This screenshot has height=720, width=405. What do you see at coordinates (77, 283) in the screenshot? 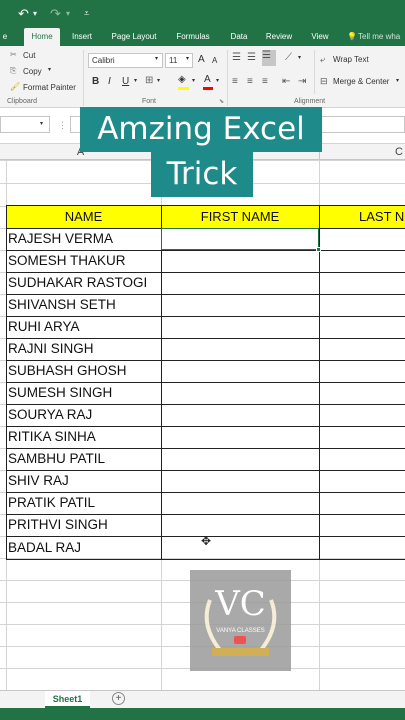
I see `cell-name: SUDHAKAR RASTOGI` at bounding box center [77, 283].